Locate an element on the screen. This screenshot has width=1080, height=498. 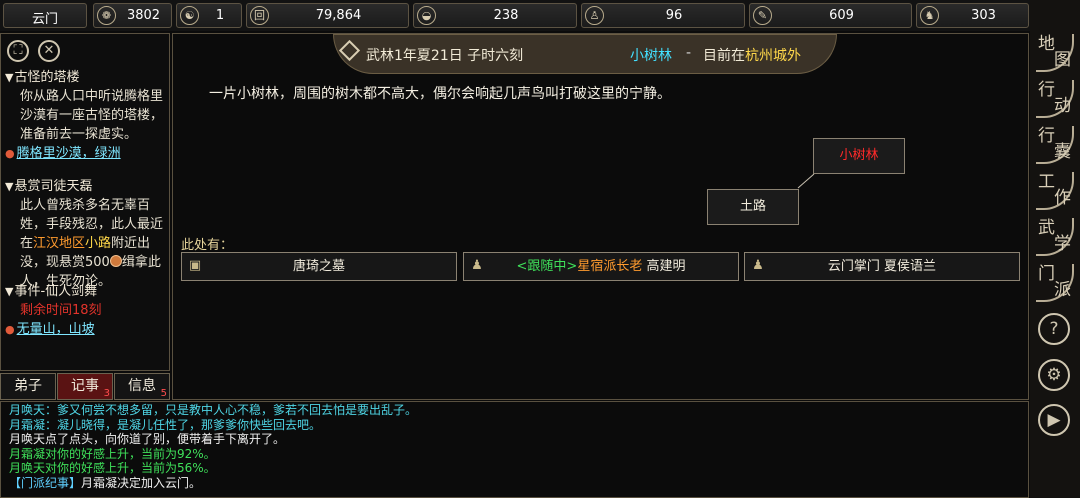
coin-bag-icon: ❁ is located at coordinates (106, 15).